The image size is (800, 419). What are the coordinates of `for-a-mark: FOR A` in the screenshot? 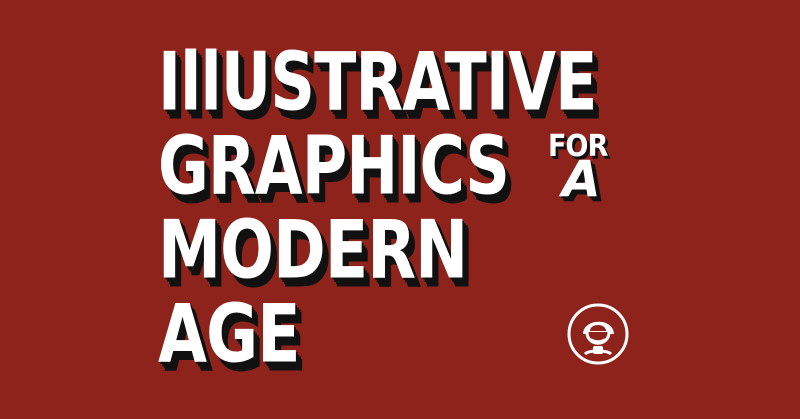 It's located at (588, 172).